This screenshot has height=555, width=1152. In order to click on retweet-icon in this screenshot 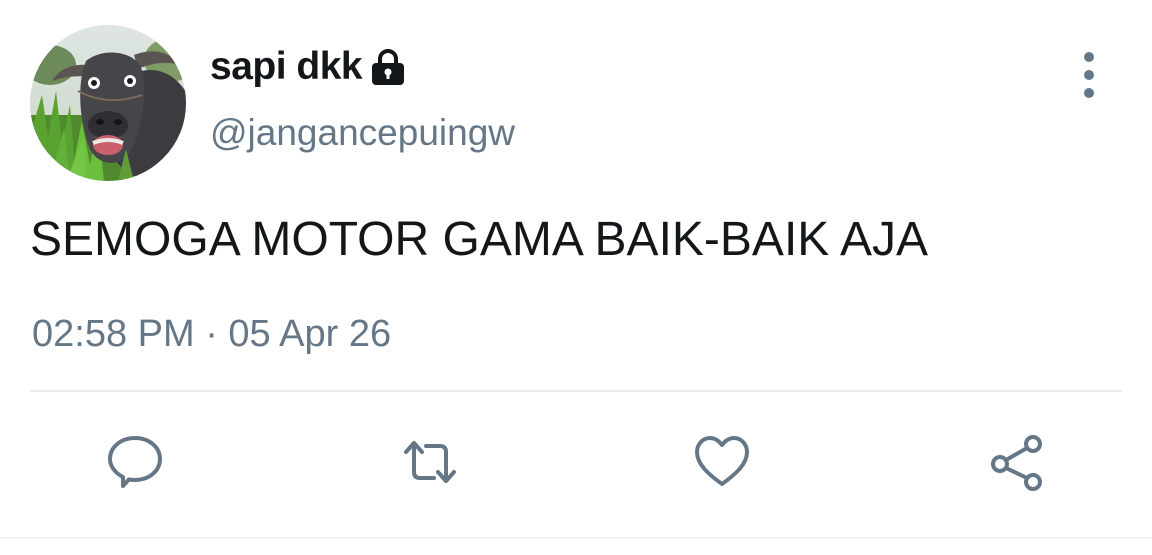, I will do `click(430, 462)`.